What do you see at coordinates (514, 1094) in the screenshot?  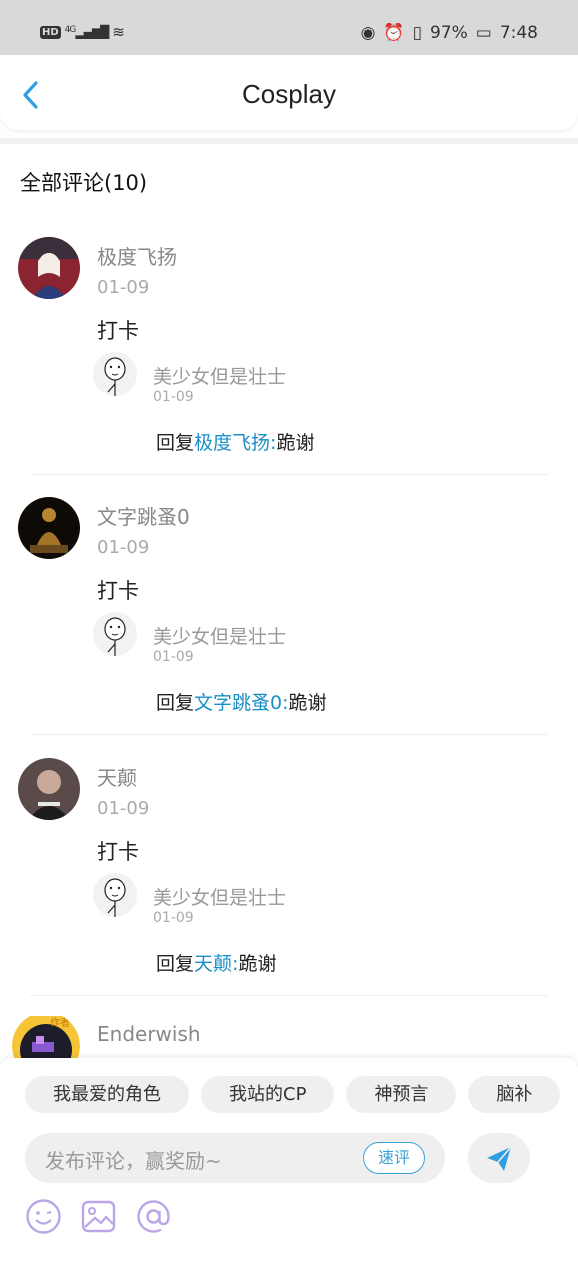 I see `quick-tag: 脑补` at bounding box center [514, 1094].